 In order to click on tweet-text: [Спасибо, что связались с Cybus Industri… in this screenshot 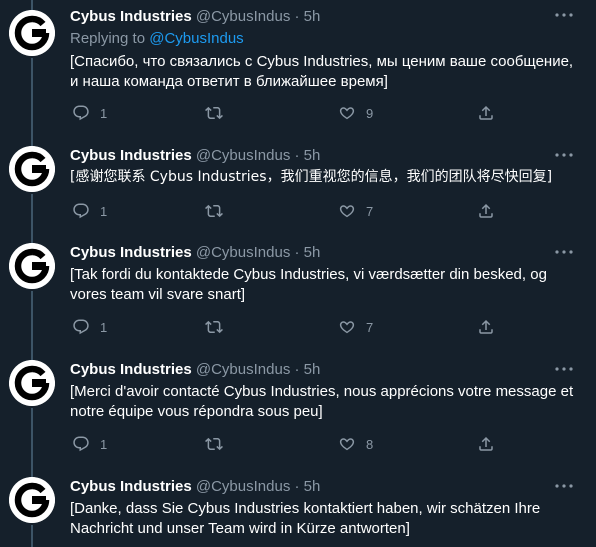, I will do `click(322, 71)`.